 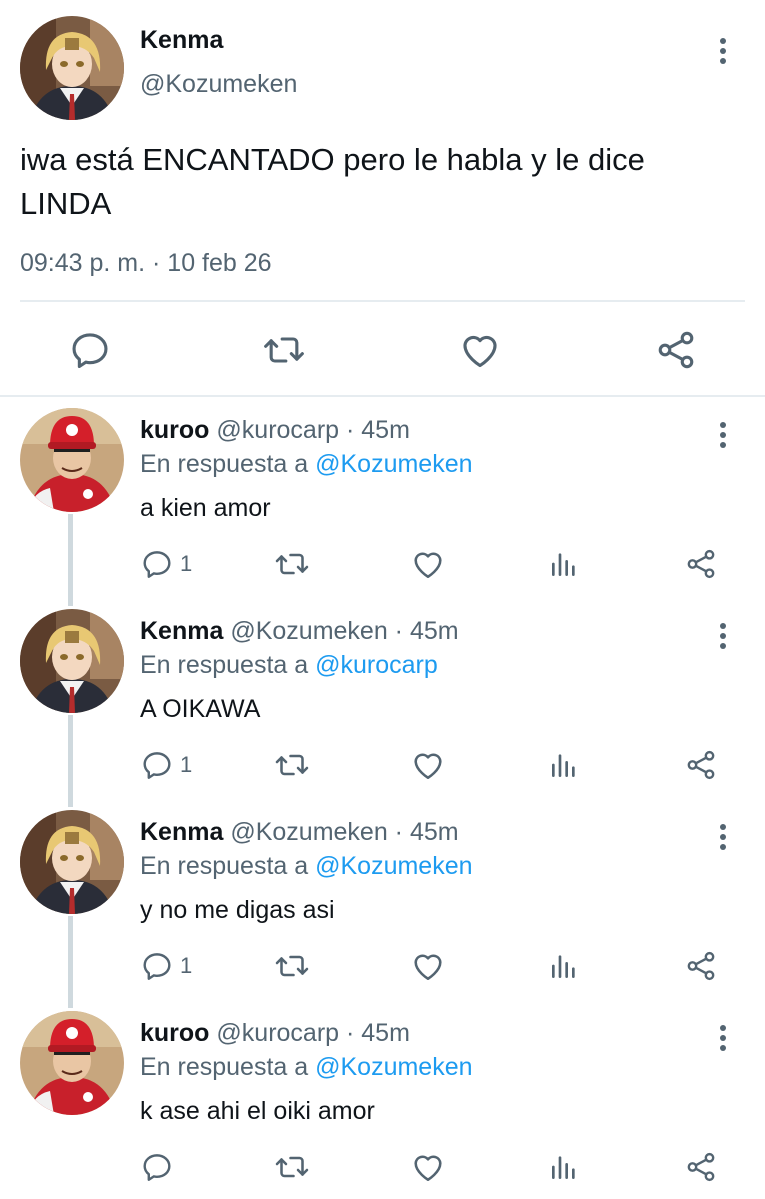 I want to click on author-handle: @Kozumeken, so click(x=218, y=84).